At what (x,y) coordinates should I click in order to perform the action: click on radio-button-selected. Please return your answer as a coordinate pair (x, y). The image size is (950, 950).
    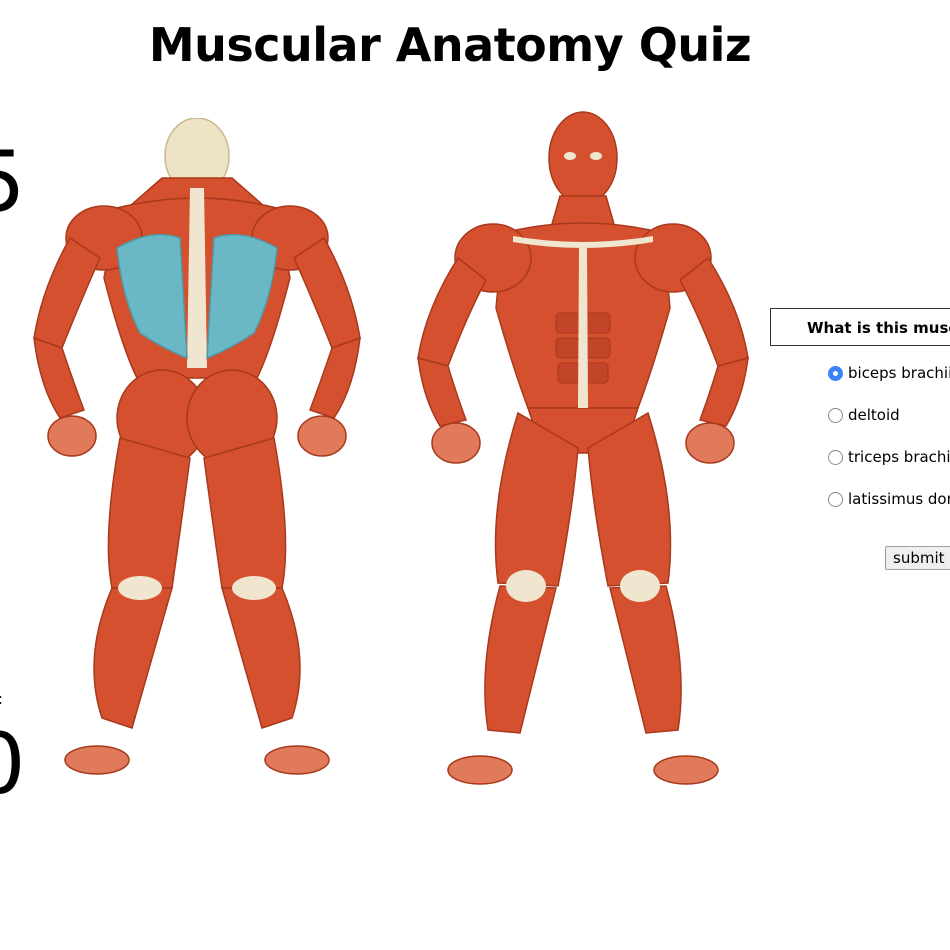
    Looking at the image, I should click on (835, 373).